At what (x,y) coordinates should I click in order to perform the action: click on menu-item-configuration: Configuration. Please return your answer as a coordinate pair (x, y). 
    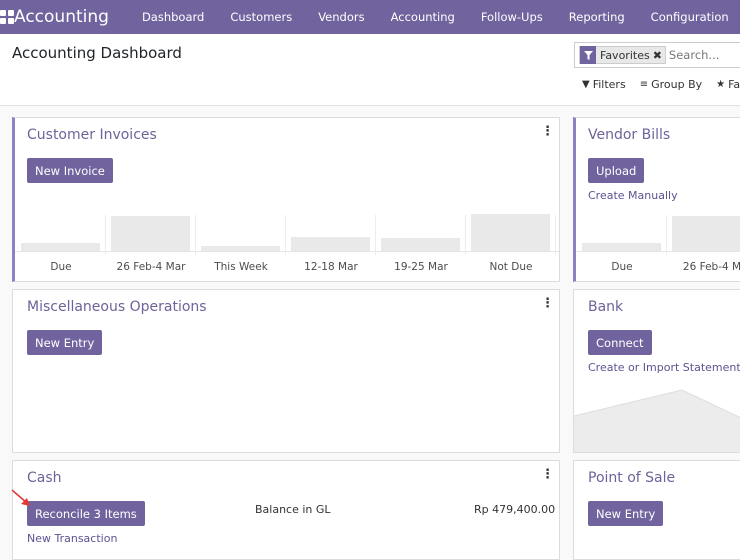
    Looking at the image, I should click on (689, 17).